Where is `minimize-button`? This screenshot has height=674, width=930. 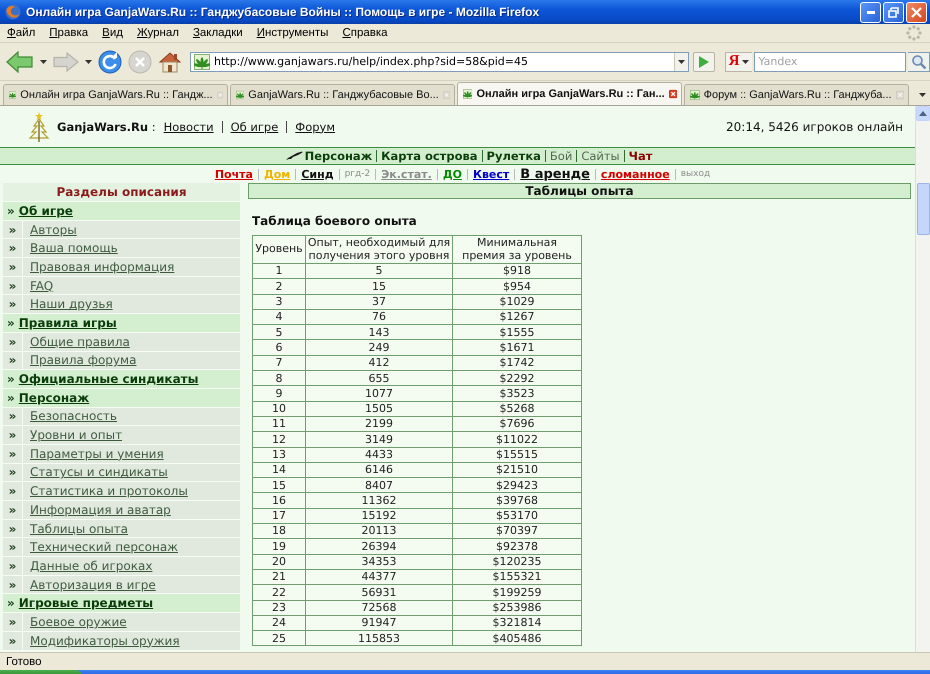
minimize-button is located at coordinates (870, 12).